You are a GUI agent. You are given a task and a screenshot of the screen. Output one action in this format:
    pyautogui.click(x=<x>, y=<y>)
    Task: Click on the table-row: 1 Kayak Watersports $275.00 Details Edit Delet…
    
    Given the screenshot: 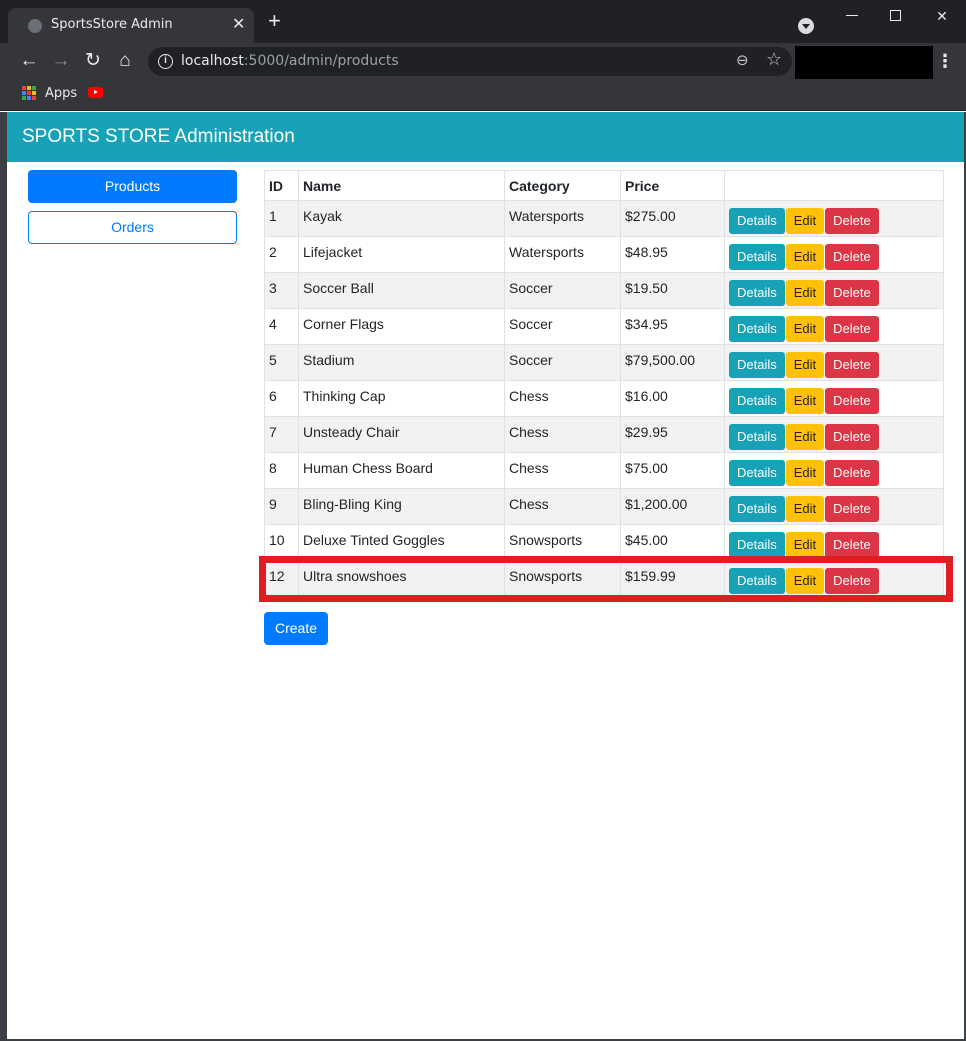 What is the action you would take?
    pyautogui.click(x=604, y=218)
    